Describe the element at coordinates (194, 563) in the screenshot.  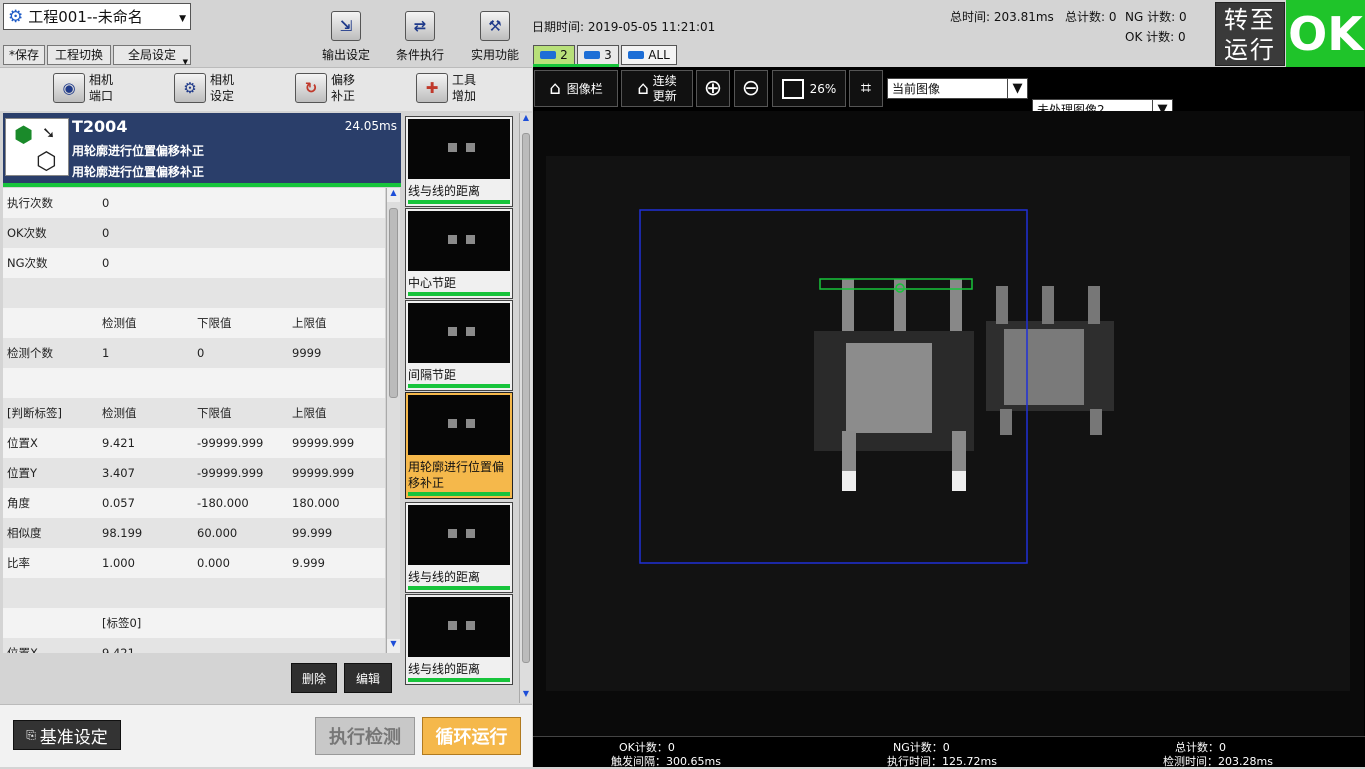
I see `table-row: 比率 1.000 0.000 9.999` at that location.